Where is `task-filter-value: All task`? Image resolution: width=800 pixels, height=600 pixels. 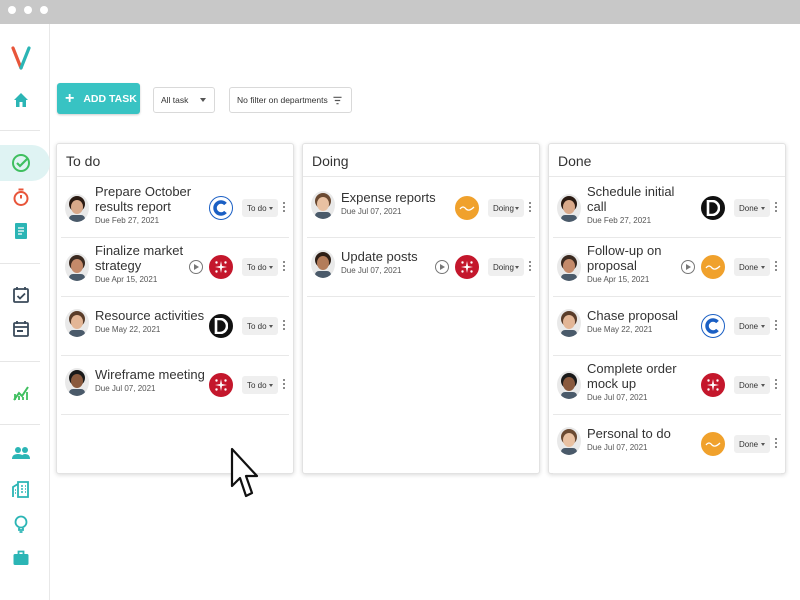 task-filter-value: All task is located at coordinates (175, 100).